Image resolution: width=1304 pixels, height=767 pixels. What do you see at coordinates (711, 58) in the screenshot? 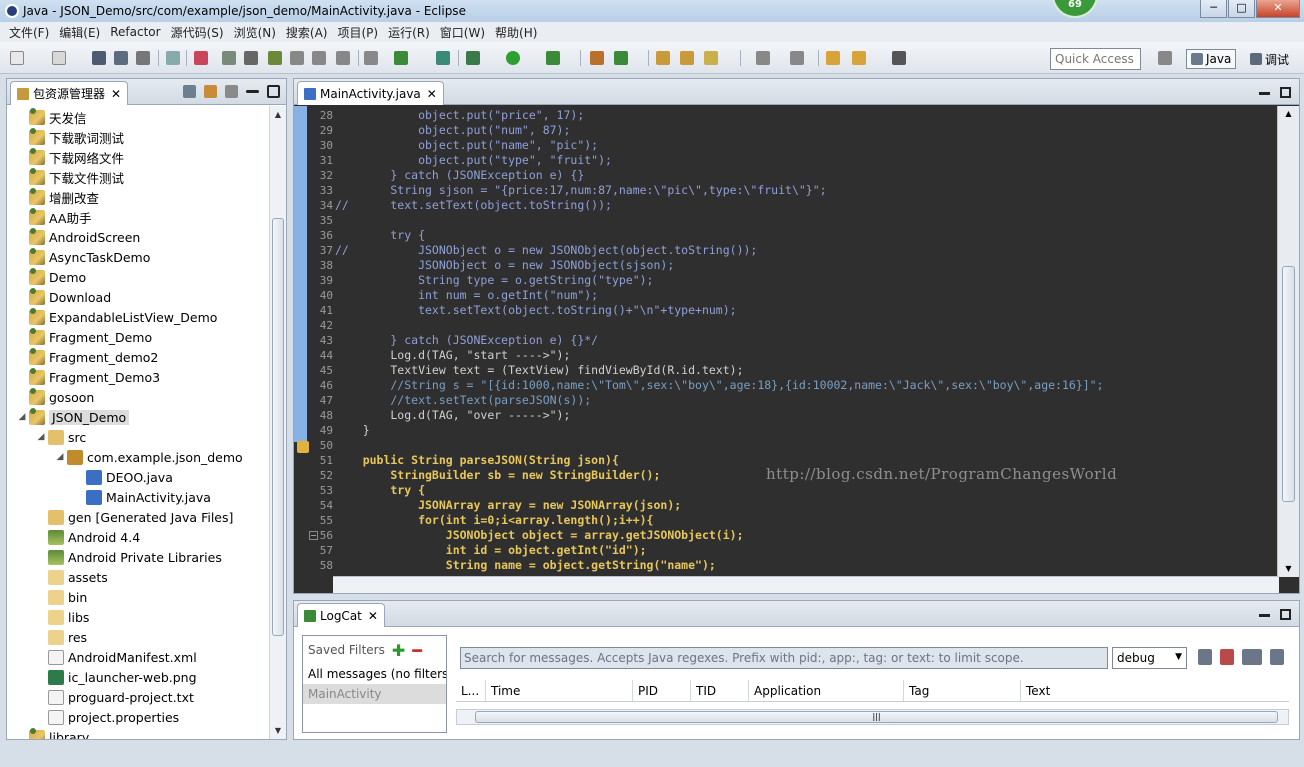
I see `search-tool-icon` at bounding box center [711, 58].